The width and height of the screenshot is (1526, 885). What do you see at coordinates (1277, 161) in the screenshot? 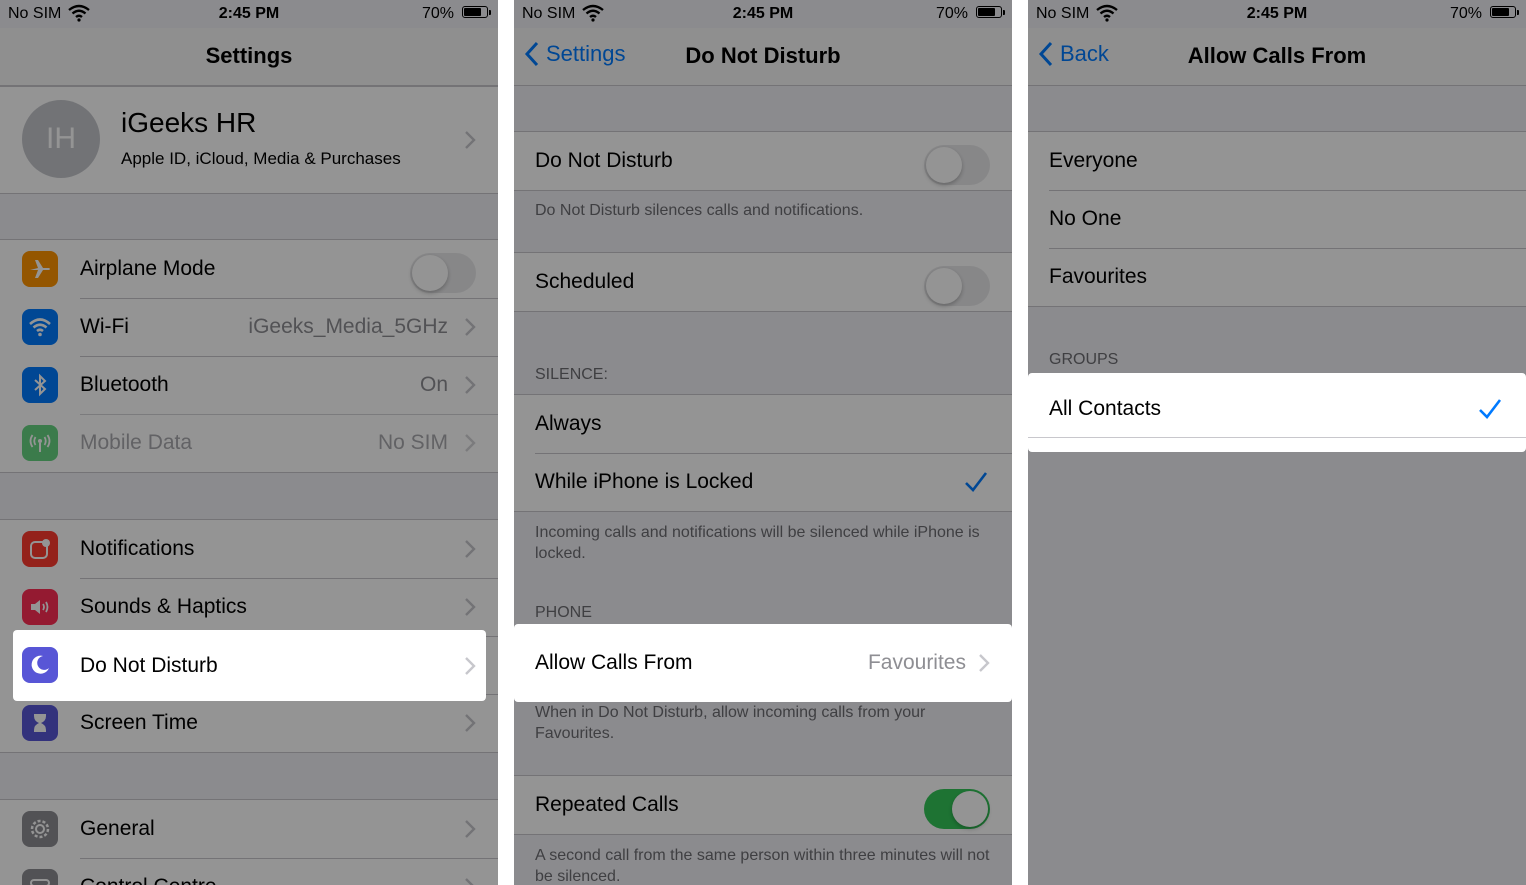
I see `option-everyone: Everyone` at bounding box center [1277, 161].